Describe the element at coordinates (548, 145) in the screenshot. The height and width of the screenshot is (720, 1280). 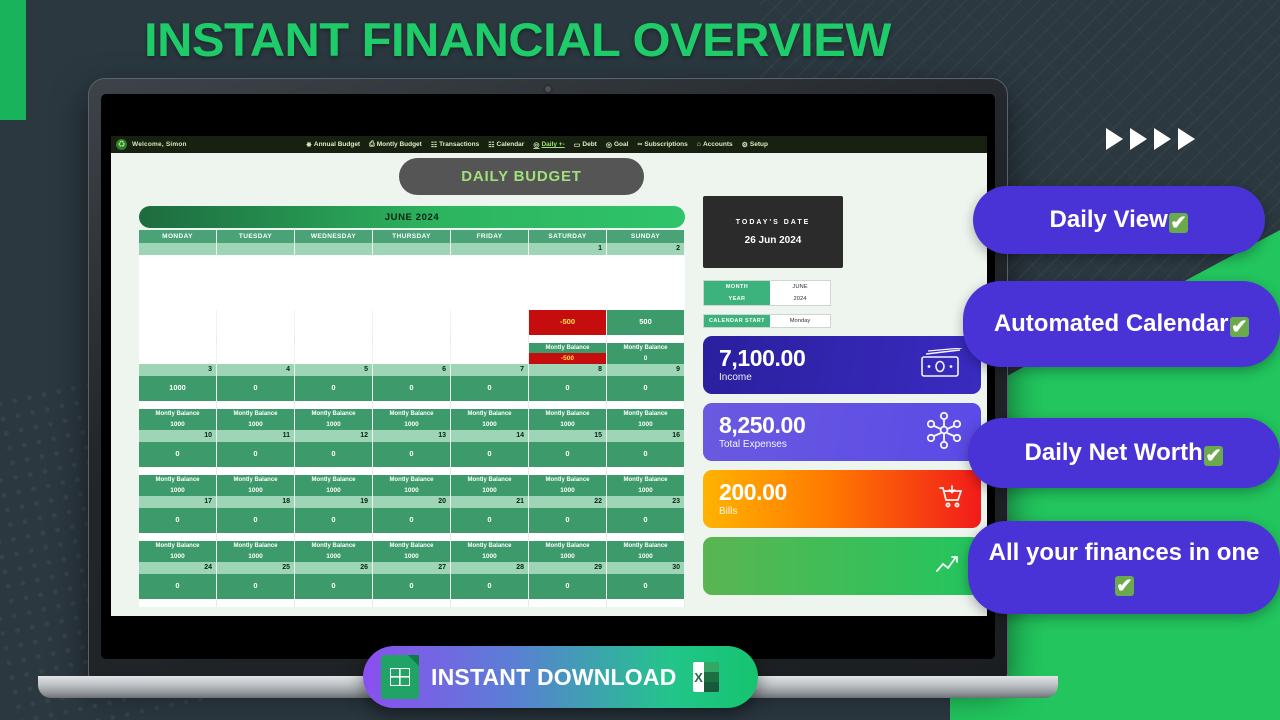
I see `nav-item-daily: ◎ Daily +-` at that location.